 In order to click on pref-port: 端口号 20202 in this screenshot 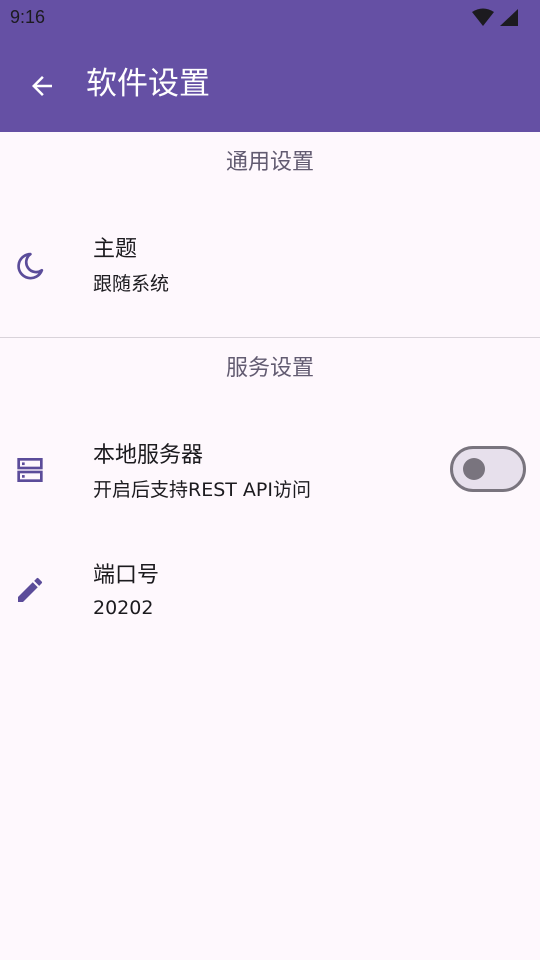, I will do `click(270, 592)`.